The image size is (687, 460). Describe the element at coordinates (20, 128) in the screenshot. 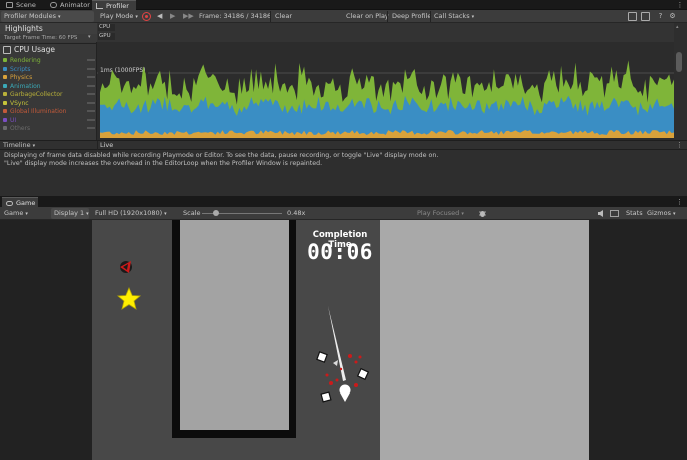

I see `category-label: Others` at that location.